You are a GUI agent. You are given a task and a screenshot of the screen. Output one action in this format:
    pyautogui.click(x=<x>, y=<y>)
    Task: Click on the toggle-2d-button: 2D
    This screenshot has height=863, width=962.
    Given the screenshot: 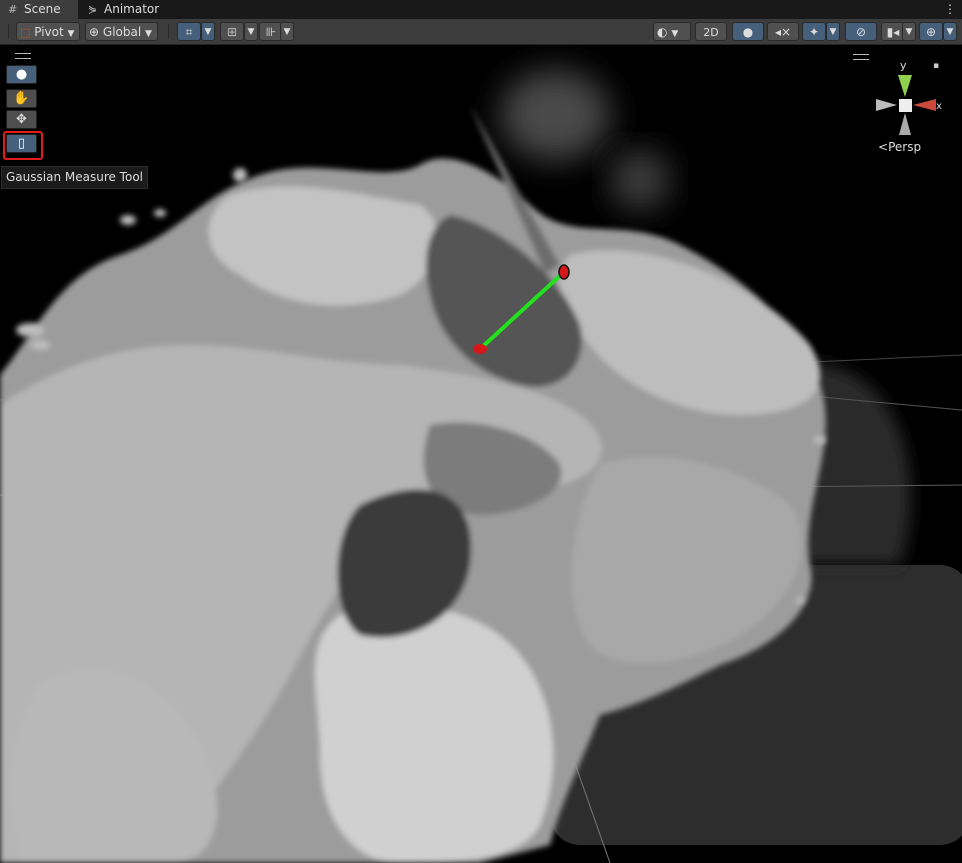 What is the action you would take?
    pyautogui.click(x=711, y=31)
    